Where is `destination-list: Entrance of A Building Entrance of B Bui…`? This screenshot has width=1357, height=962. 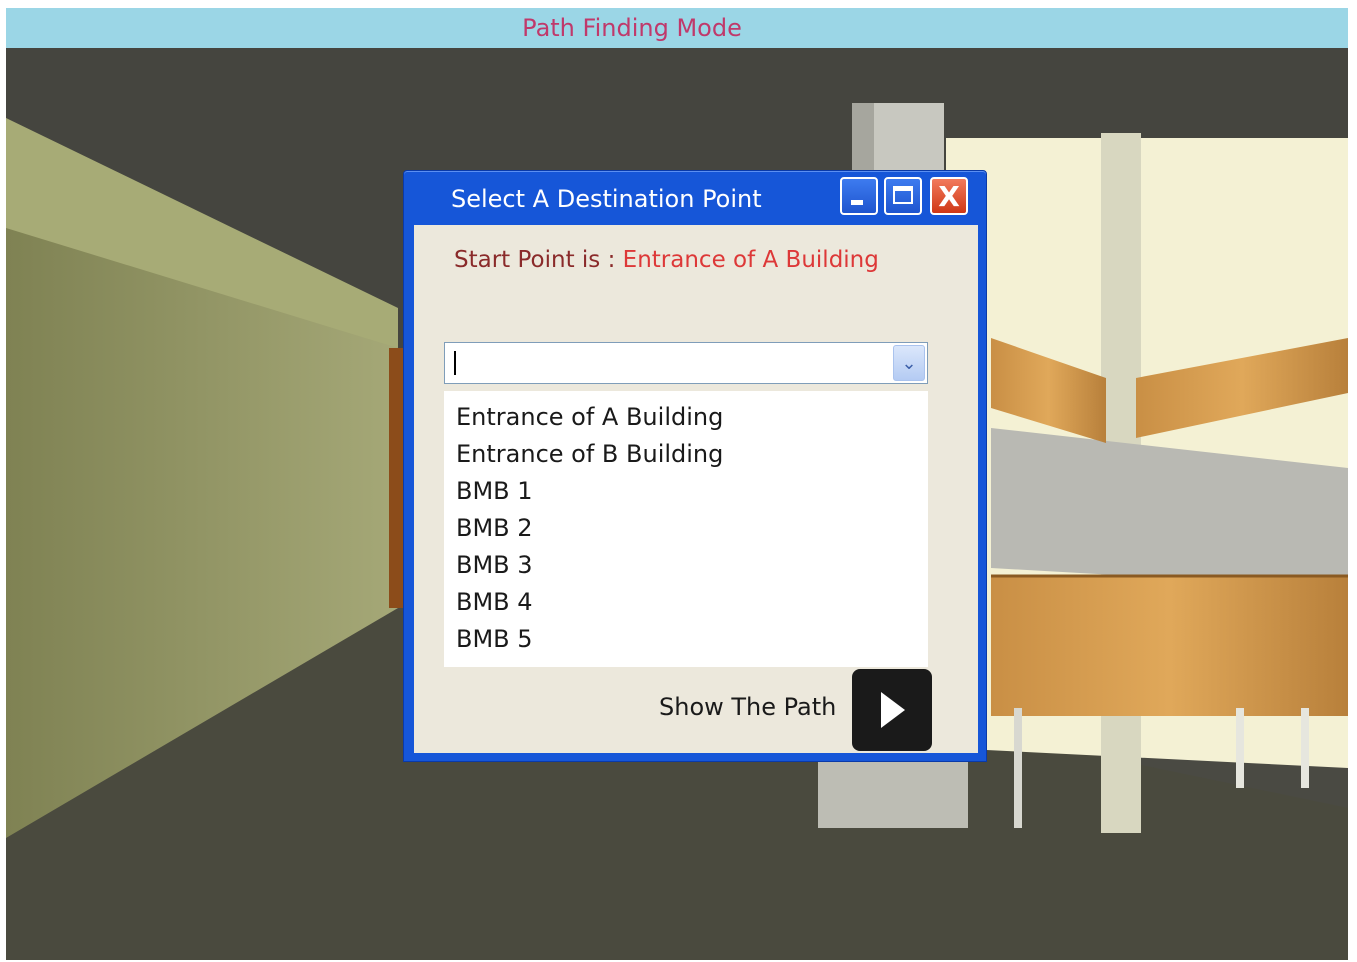 destination-list: Entrance of A Building Entrance of B Bui… is located at coordinates (686, 529).